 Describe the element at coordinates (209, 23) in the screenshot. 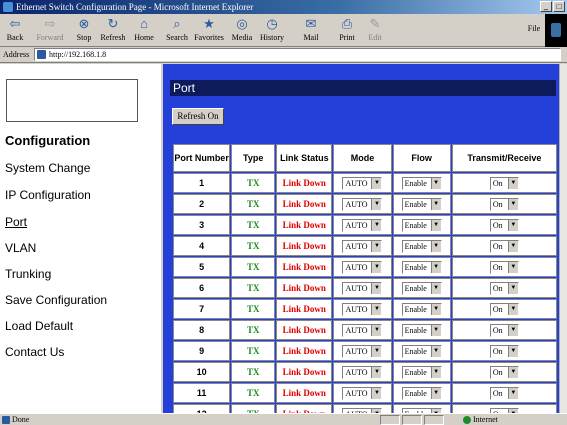

I see `favorites-icon: ★` at that location.